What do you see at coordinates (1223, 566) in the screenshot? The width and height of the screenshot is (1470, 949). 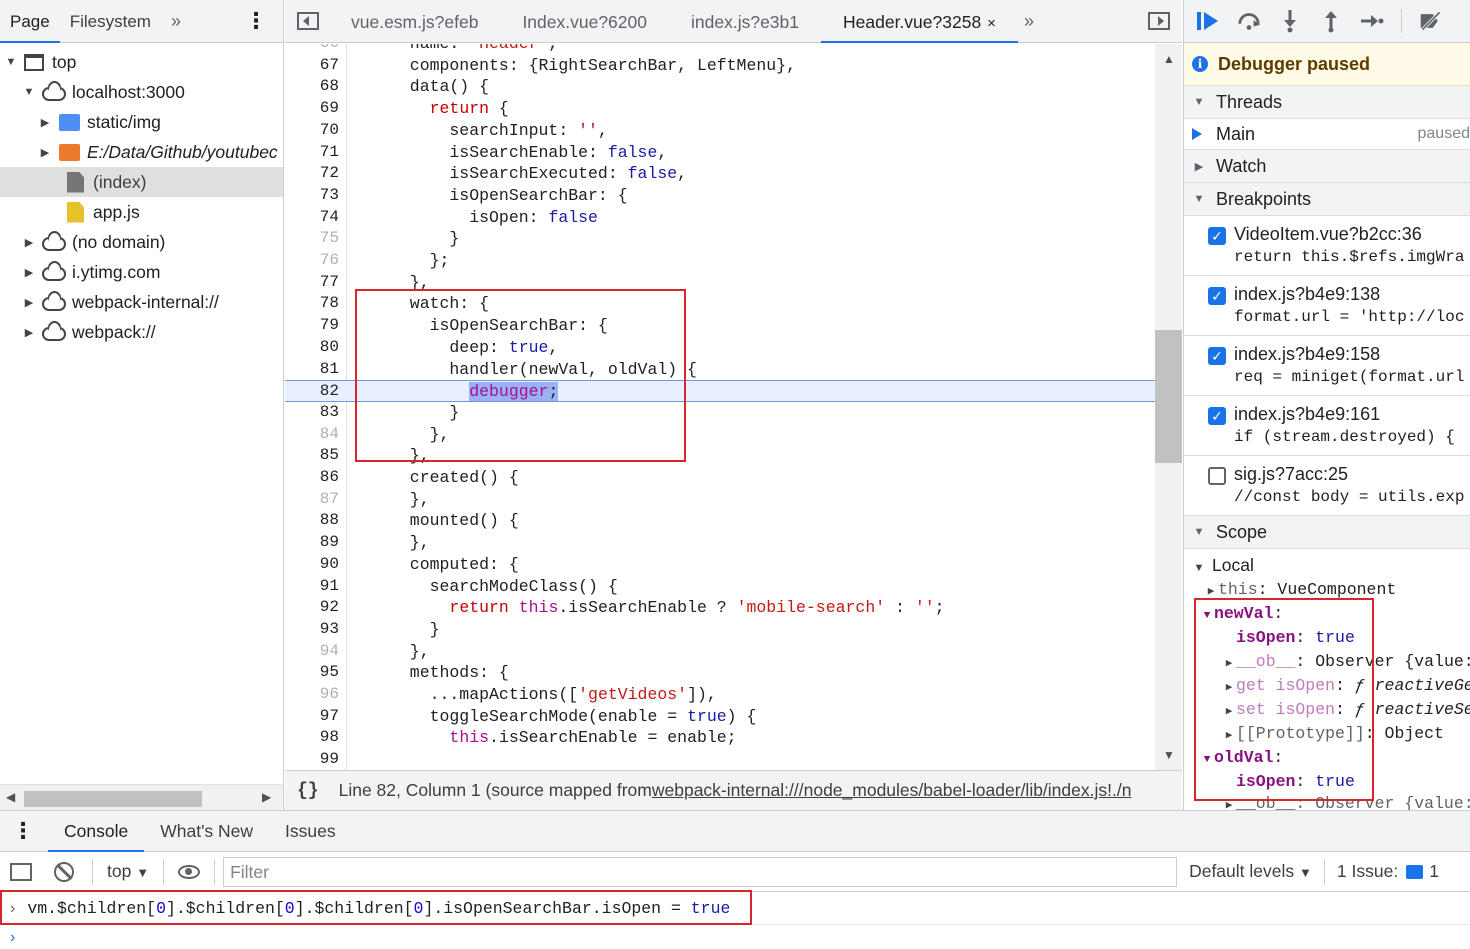 I see `scope-local: ▼ Local` at bounding box center [1223, 566].